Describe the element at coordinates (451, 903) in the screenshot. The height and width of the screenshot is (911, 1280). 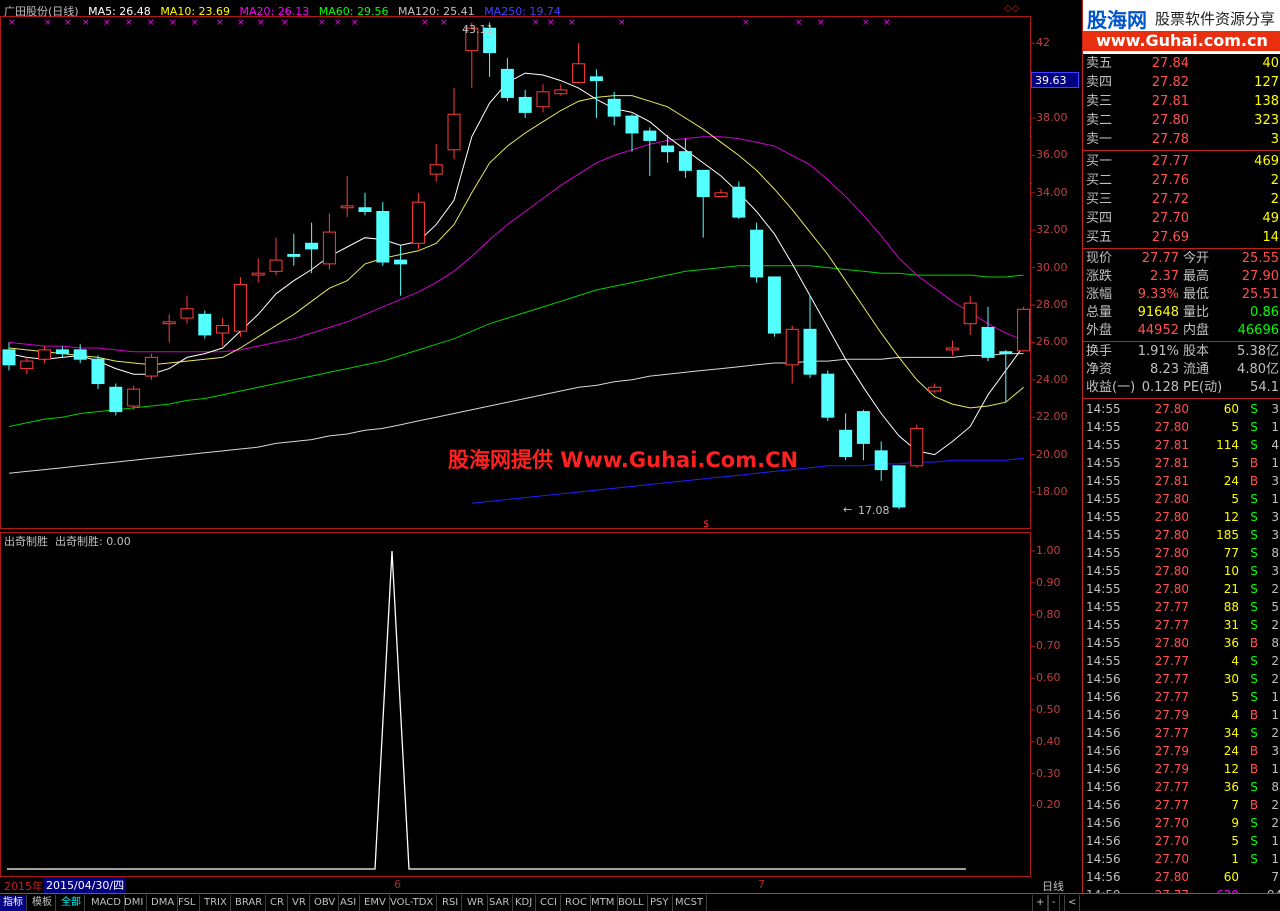
I see `tab-rsi: RSI` at that location.